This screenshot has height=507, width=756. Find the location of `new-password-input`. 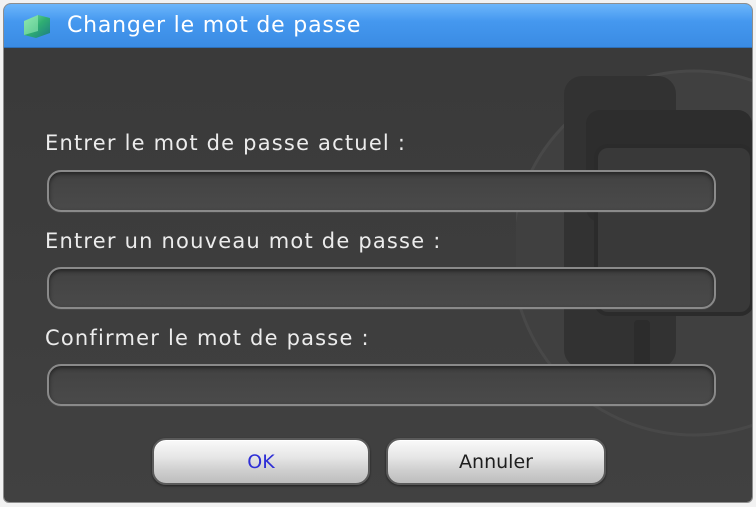

new-password-input is located at coordinates (381, 288).